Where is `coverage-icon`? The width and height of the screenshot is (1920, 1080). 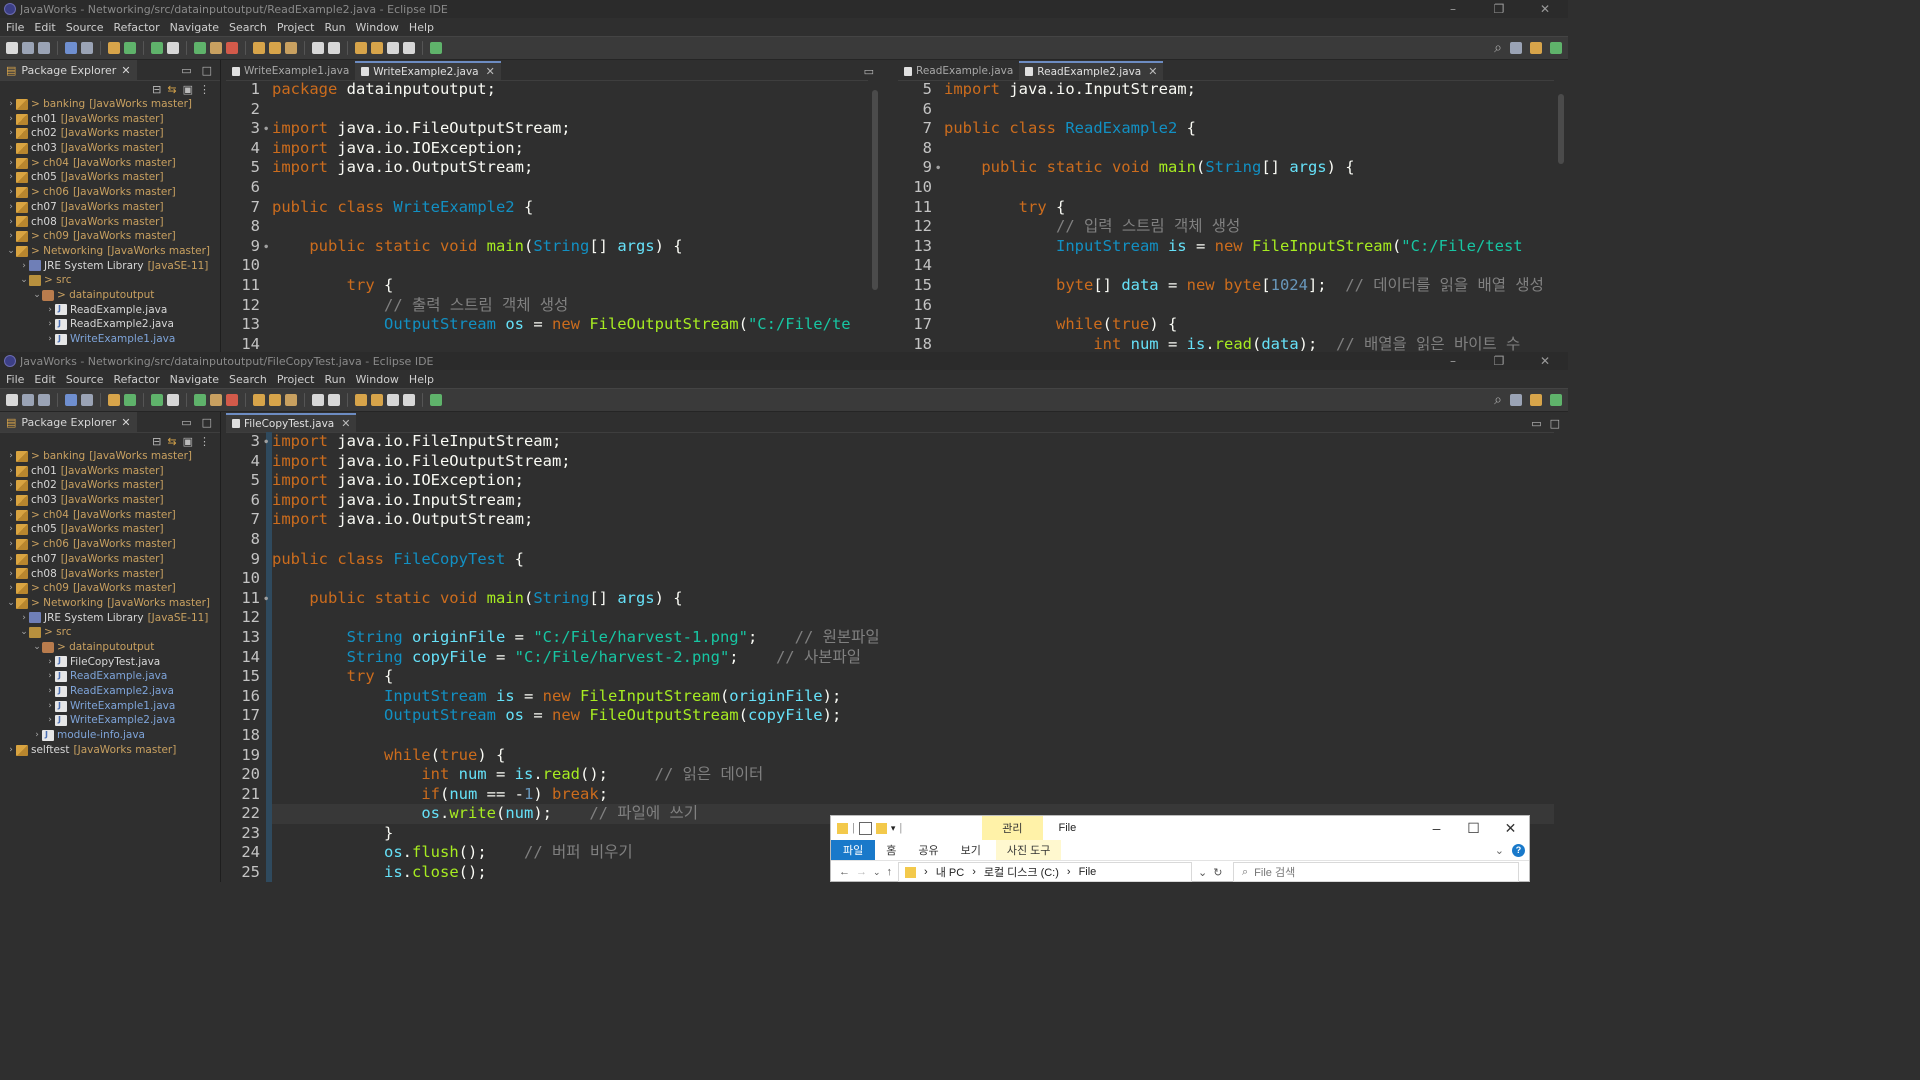
coverage-icon is located at coordinates (173, 400).